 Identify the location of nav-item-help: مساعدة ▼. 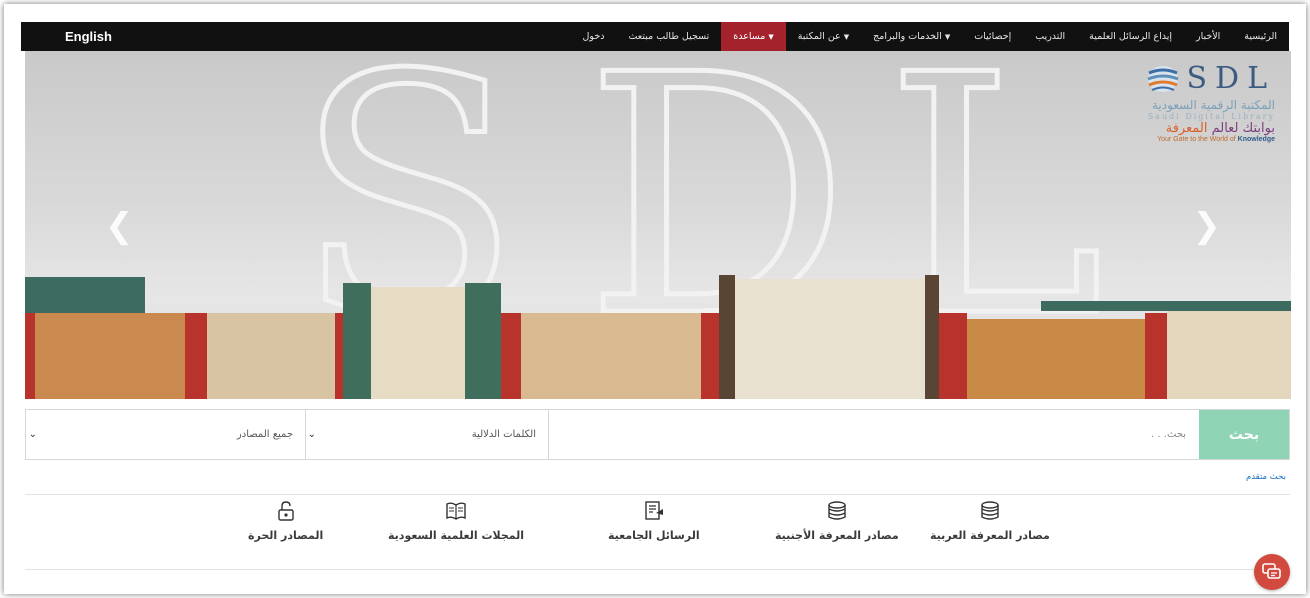
(753, 36).